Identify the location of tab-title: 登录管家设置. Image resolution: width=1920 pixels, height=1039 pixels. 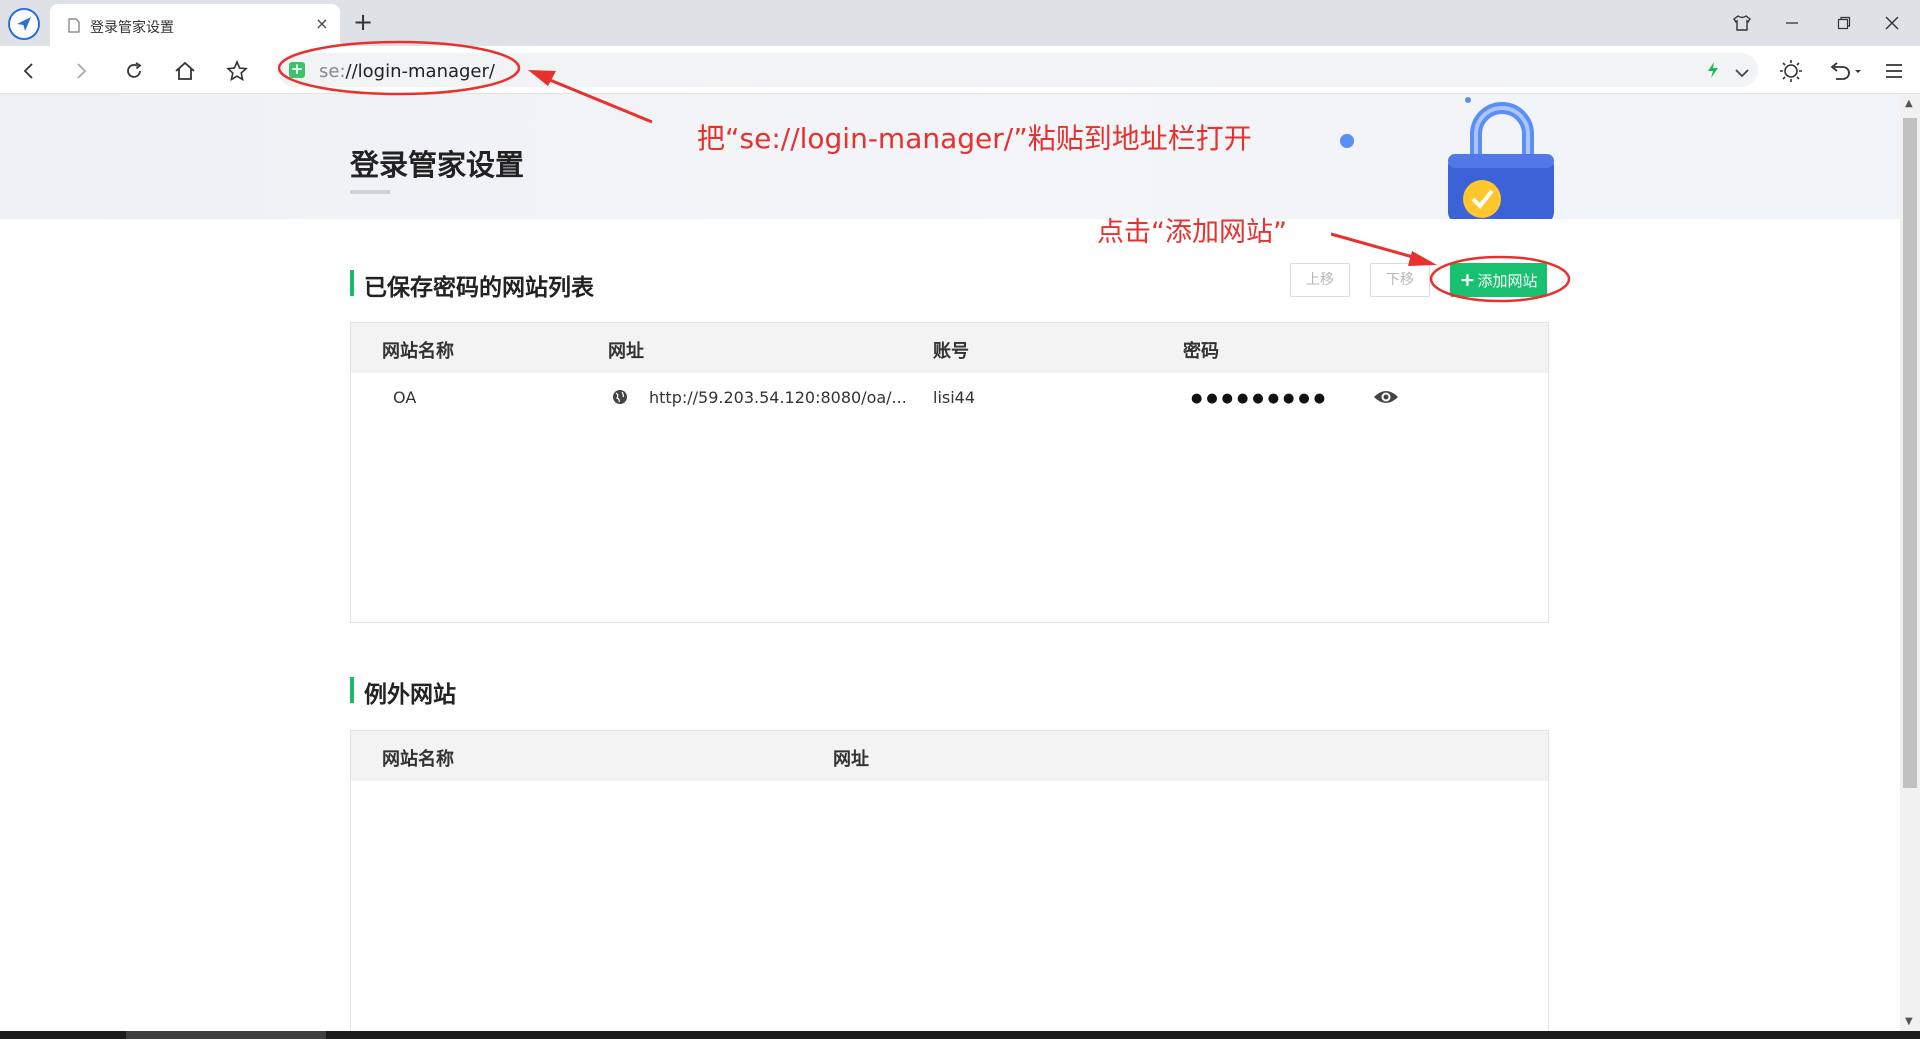
(132, 28).